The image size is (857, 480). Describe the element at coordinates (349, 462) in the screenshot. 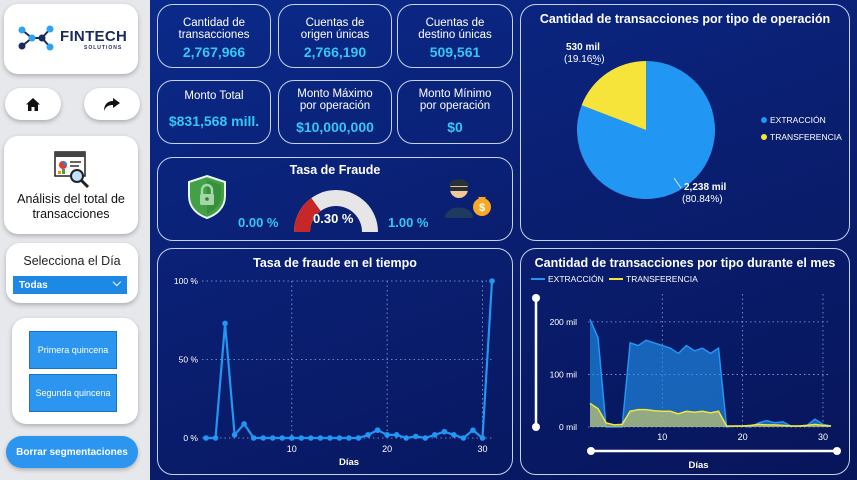

I see `fraud-x-axis-label: Días` at that location.